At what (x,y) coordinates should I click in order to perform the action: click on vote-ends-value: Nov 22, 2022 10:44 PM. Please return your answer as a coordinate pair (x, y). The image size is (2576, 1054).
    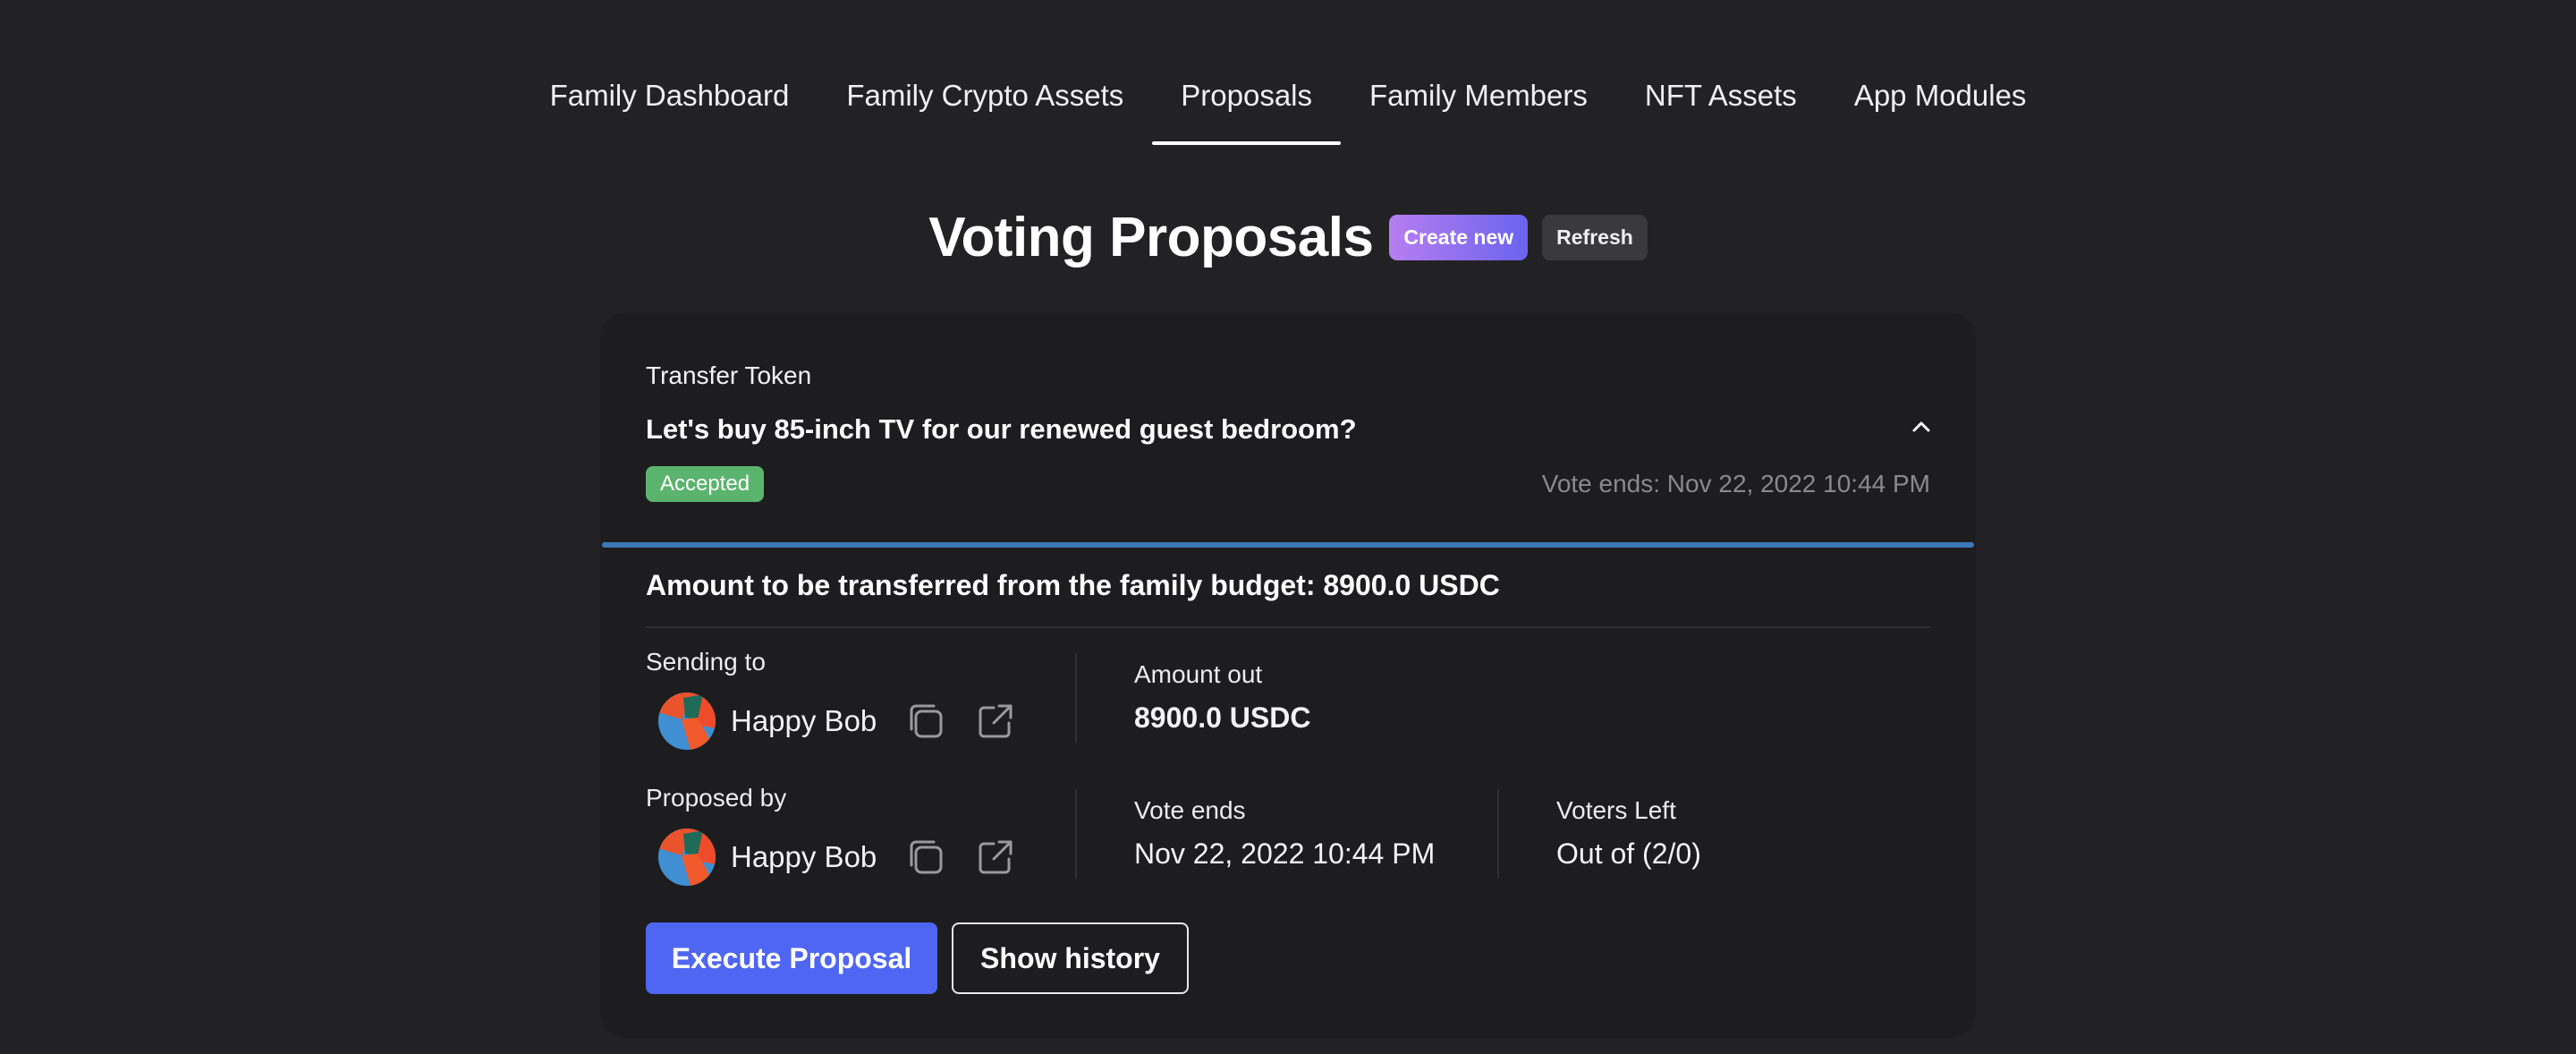
    Looking at the image, I should click on (1285, 853).